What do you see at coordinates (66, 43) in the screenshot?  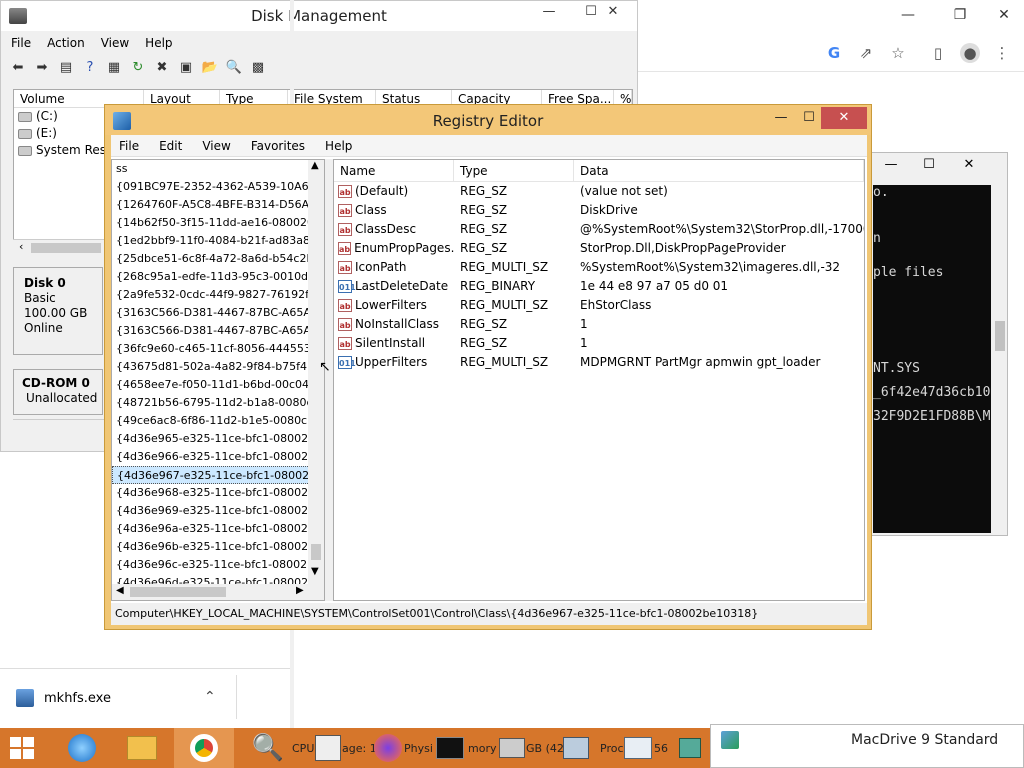 I see `menu-action: Action` at bounding box center [66, 43].